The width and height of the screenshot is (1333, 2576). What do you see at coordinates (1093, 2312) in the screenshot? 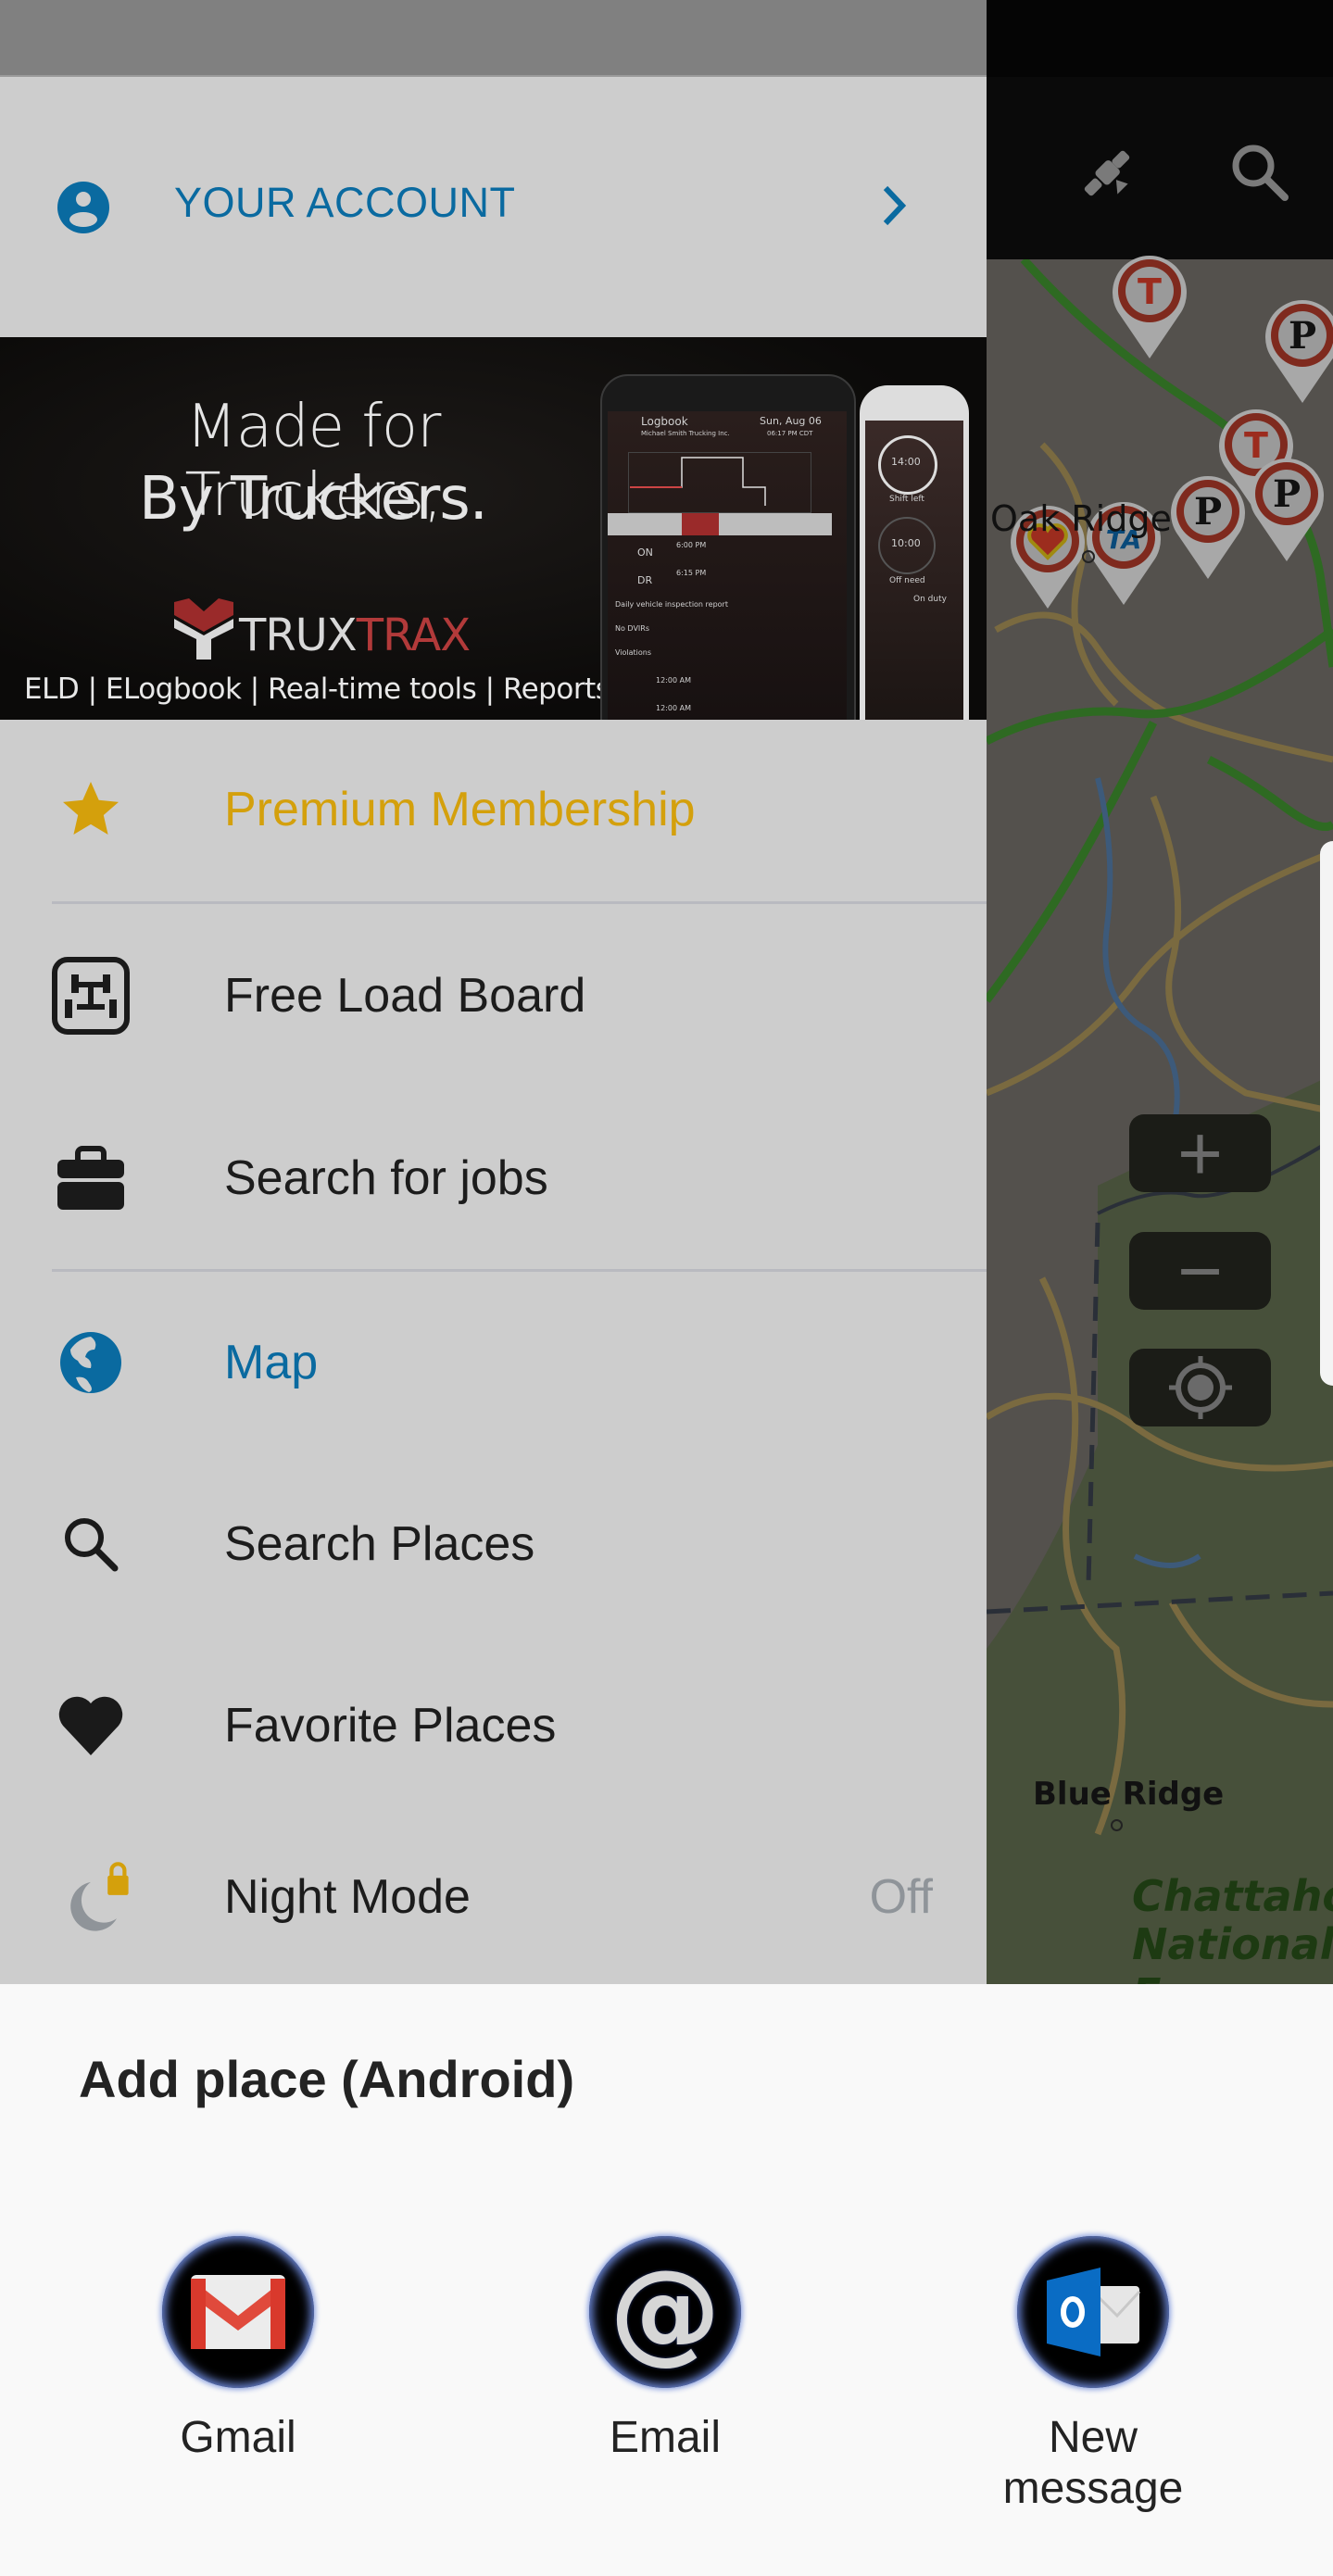
I see `outlook-icon` at bounding box center [1093, 2312].